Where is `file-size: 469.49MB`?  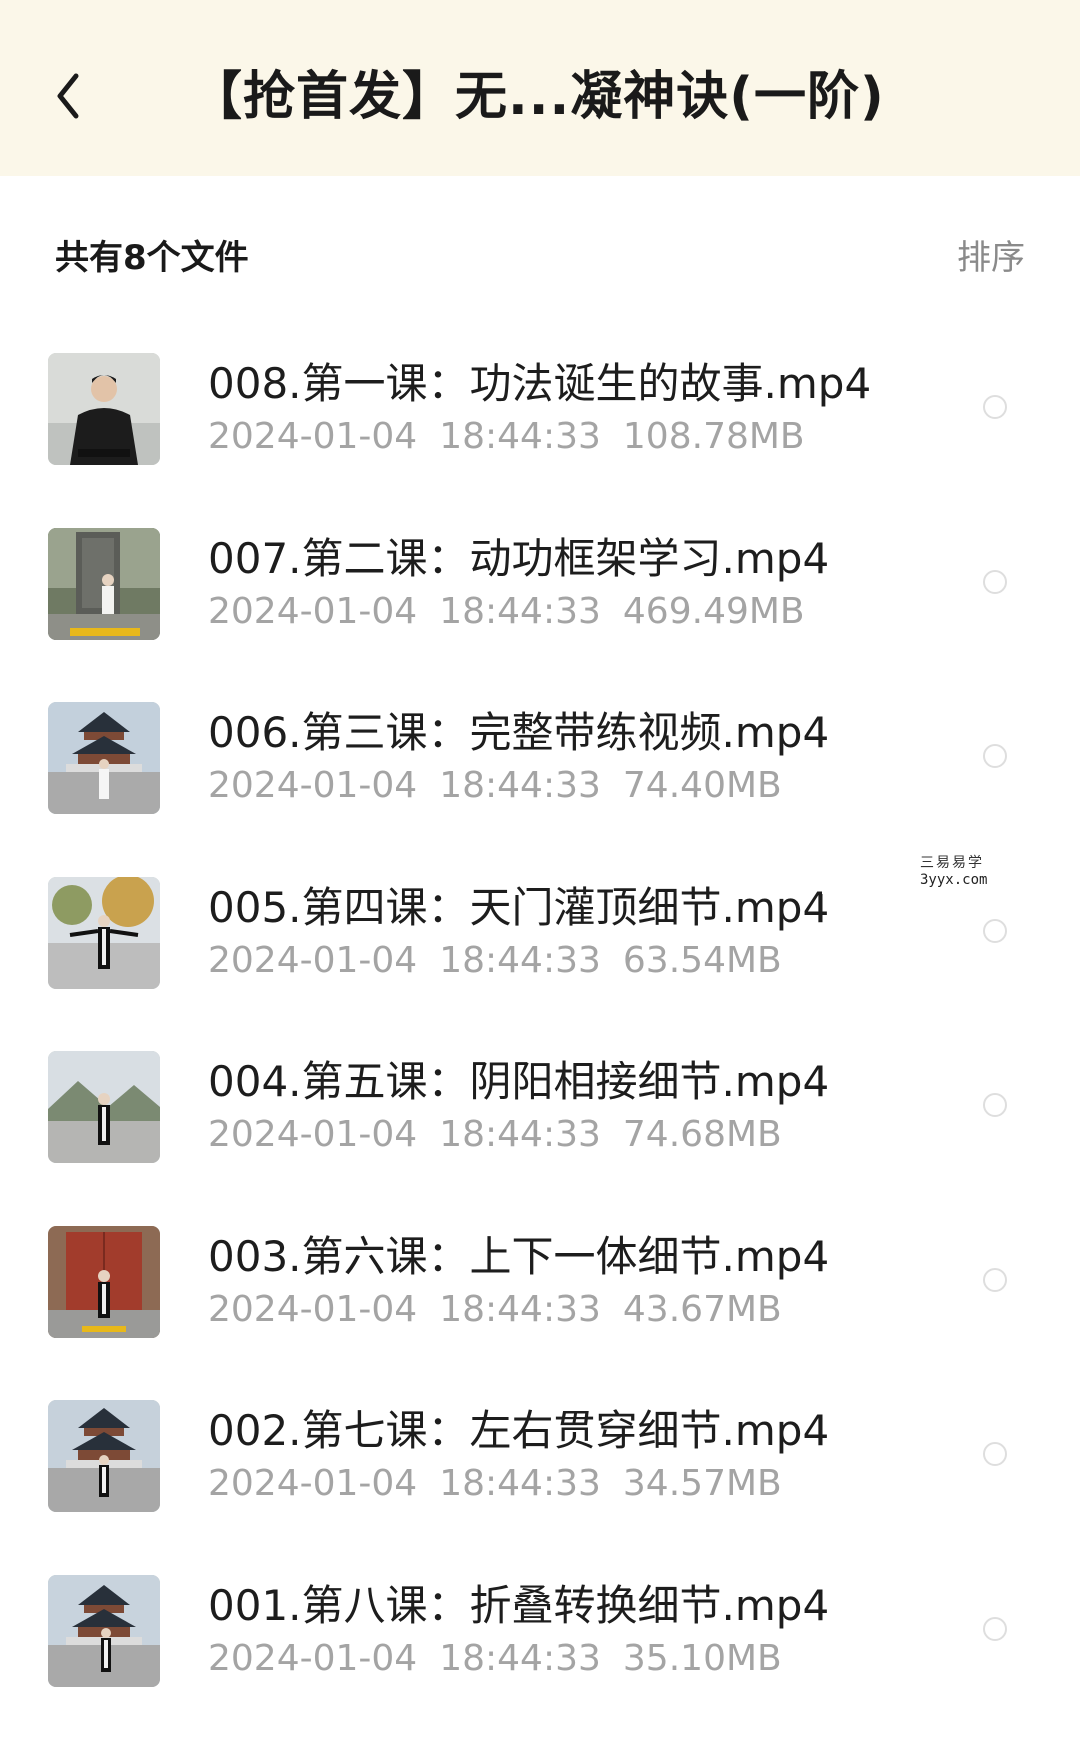
file-size: 469.49MB is located at coordinates (713, 611).